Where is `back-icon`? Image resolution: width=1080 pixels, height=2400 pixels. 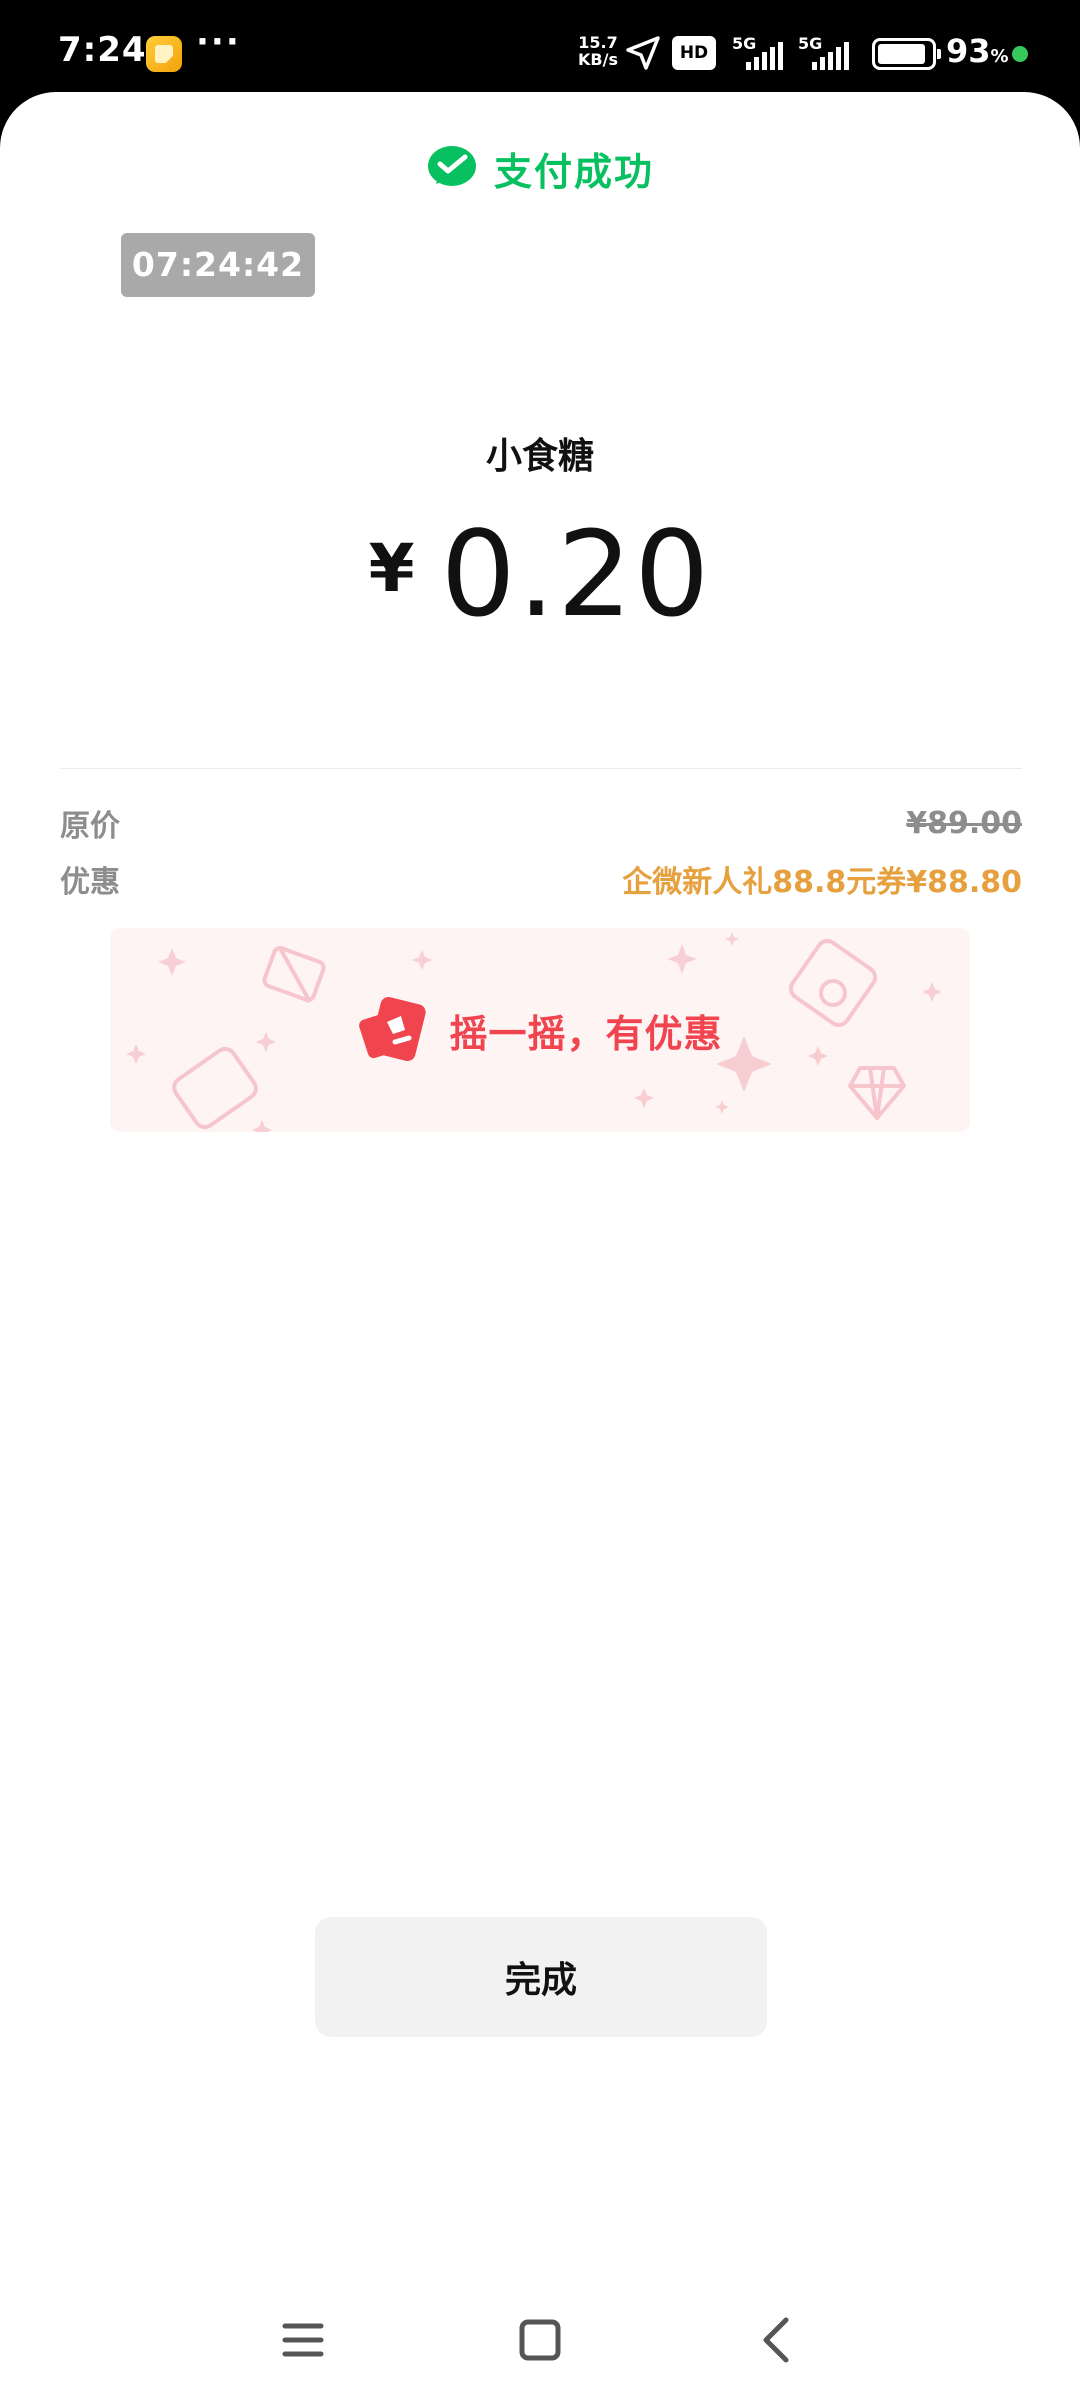 back-icon is located at coordinates (776, 2340).